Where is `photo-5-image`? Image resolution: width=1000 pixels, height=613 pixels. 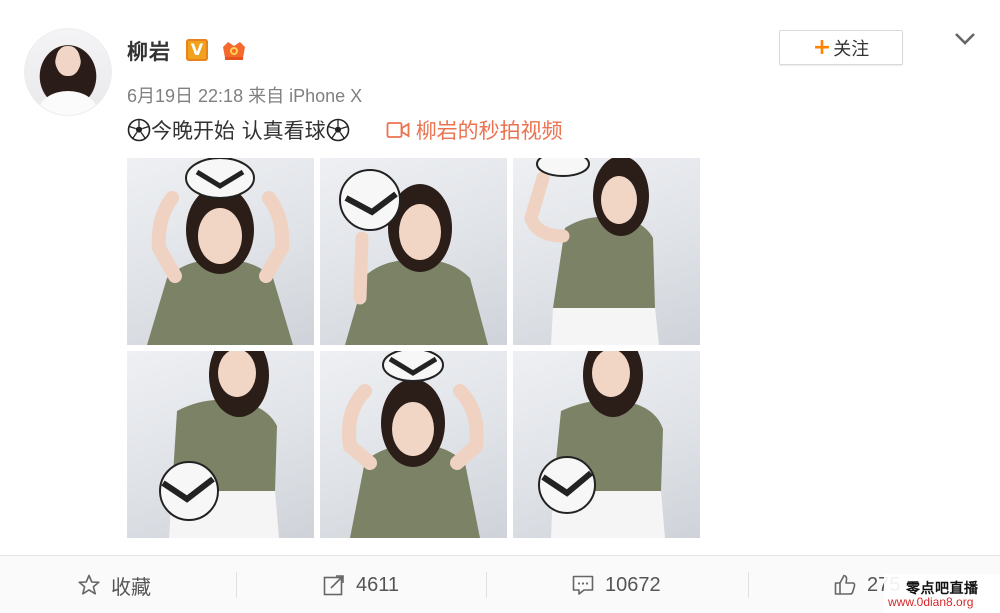 photo-5-image is located at coordinates (413, 444).